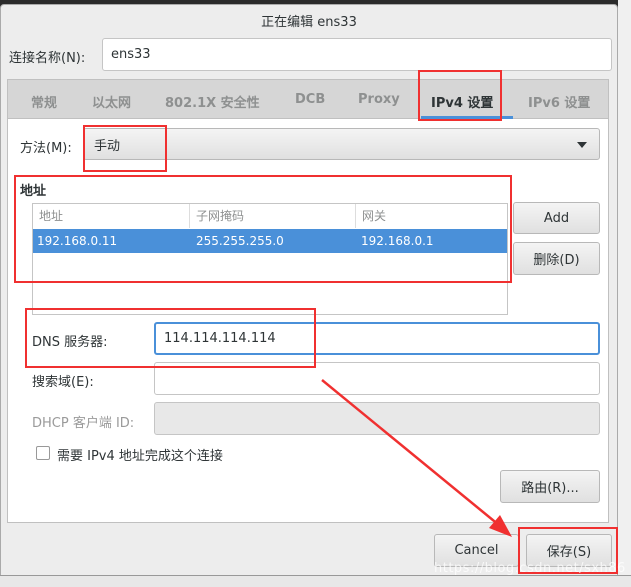  I want to click on taskbar, so click(315, 581).